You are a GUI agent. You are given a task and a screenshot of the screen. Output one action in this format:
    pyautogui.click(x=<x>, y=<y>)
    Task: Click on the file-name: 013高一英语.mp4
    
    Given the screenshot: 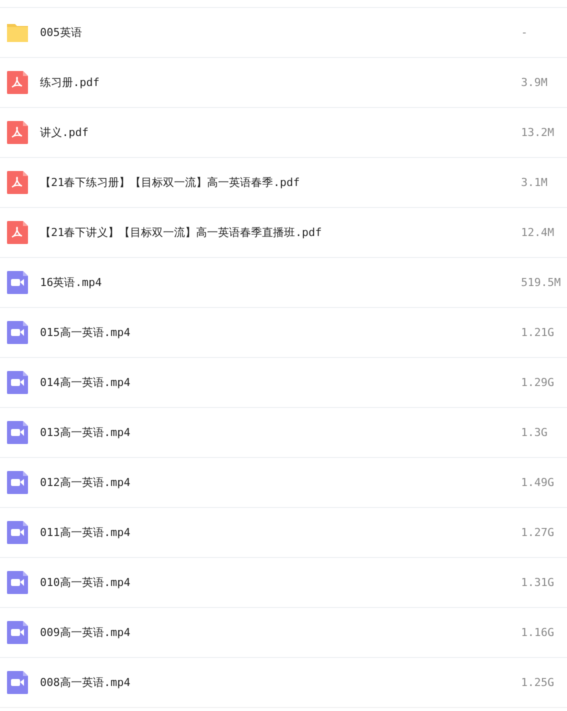 What is the action you would take?
    pyautogui.click(x=280, y=432)
    